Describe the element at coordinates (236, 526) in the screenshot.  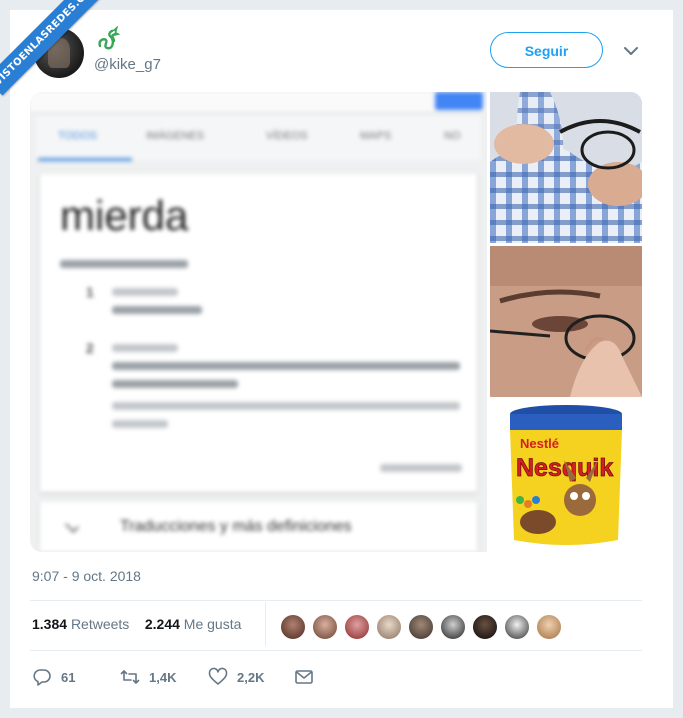
I see `screenshot-footer: Traducciones y más definiciones` at that location.